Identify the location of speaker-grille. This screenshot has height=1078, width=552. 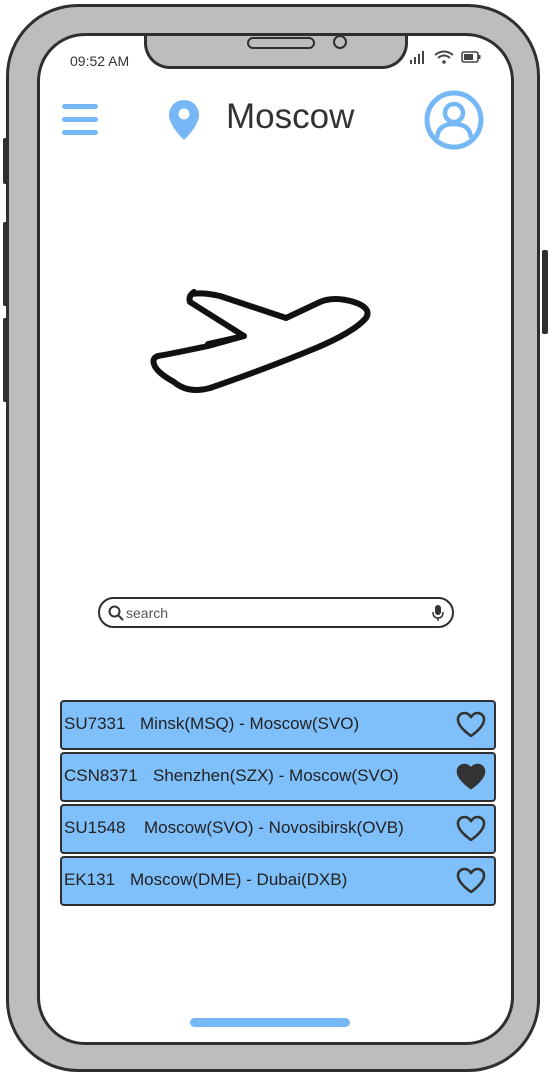
(281, 43).